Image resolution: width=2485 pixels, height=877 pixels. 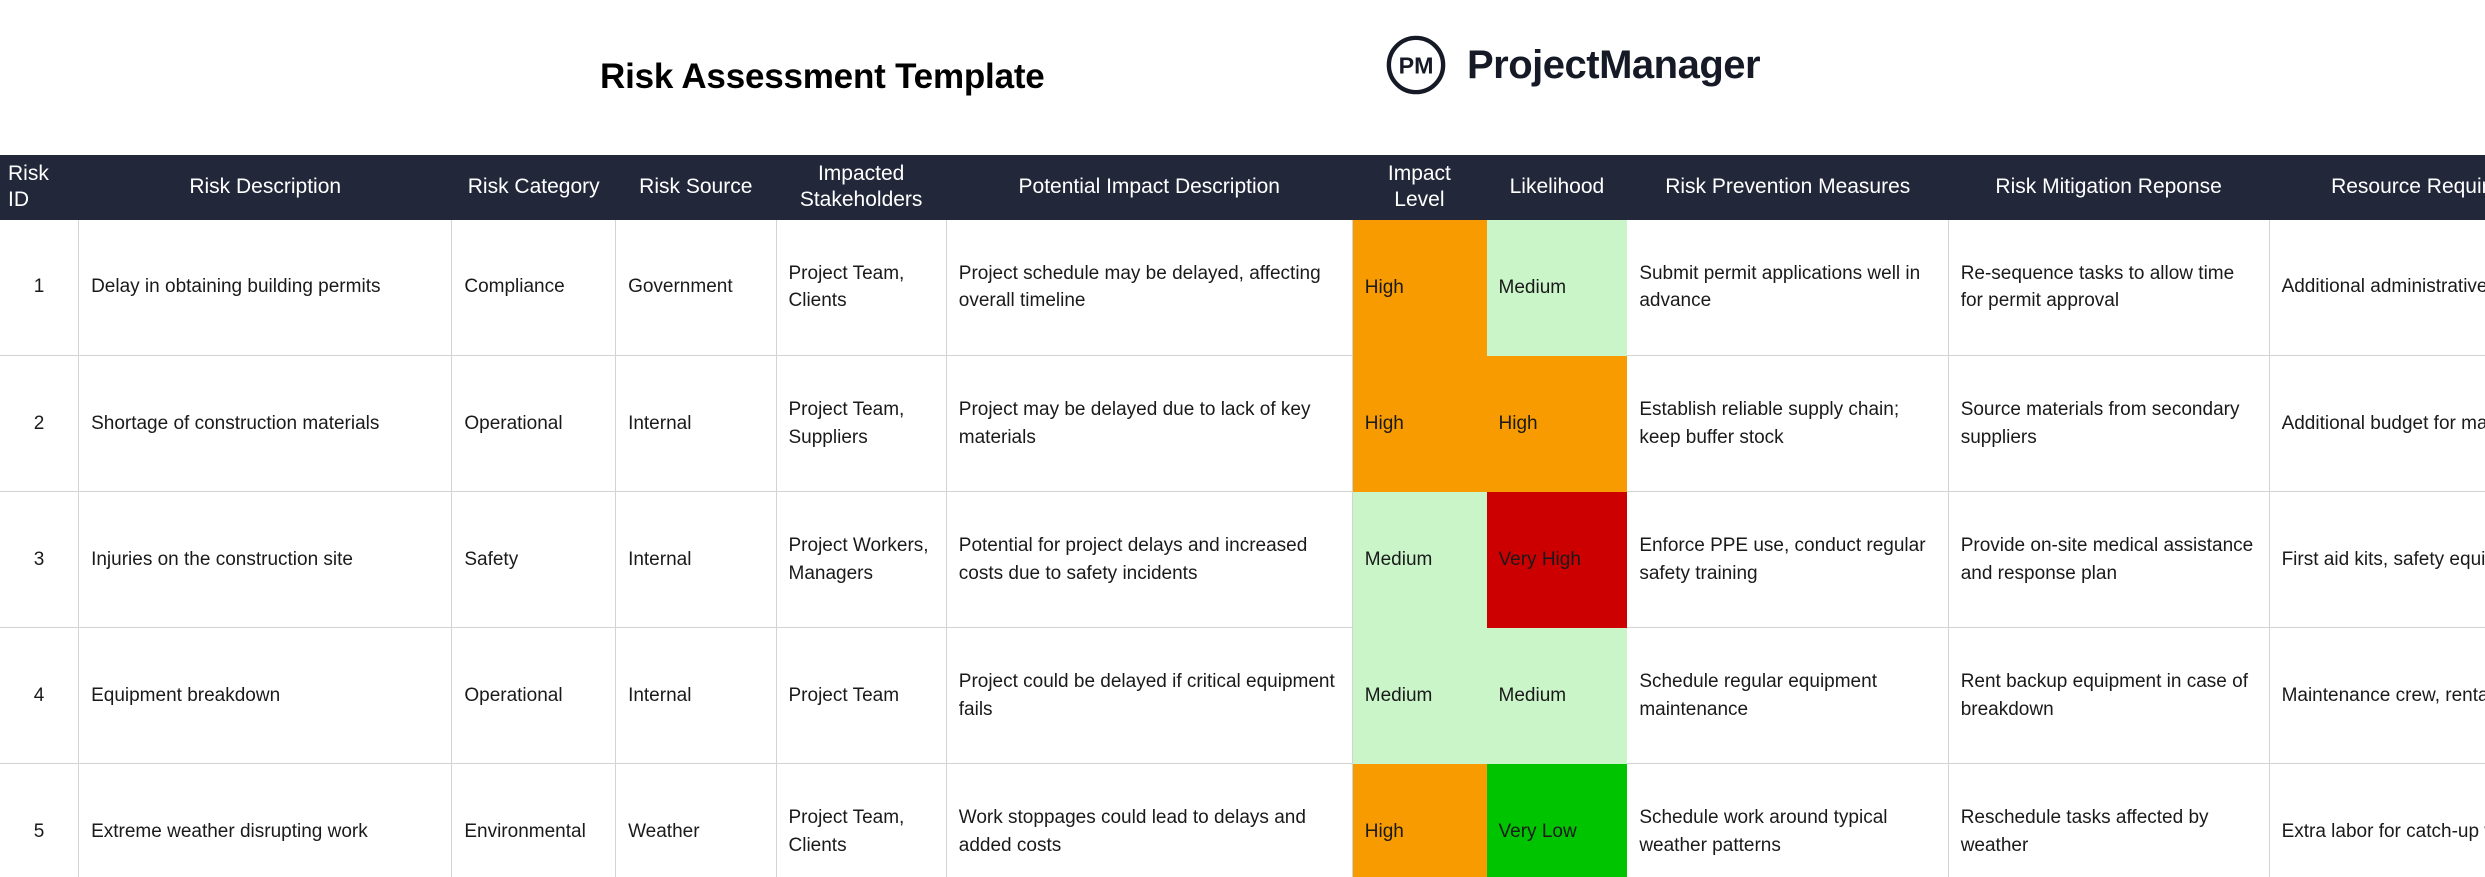 What do you see at coordinates (695, 187) in the screenshot?
I see `column-header-risk-source: Risk Source` at bounding box center [695, 187].